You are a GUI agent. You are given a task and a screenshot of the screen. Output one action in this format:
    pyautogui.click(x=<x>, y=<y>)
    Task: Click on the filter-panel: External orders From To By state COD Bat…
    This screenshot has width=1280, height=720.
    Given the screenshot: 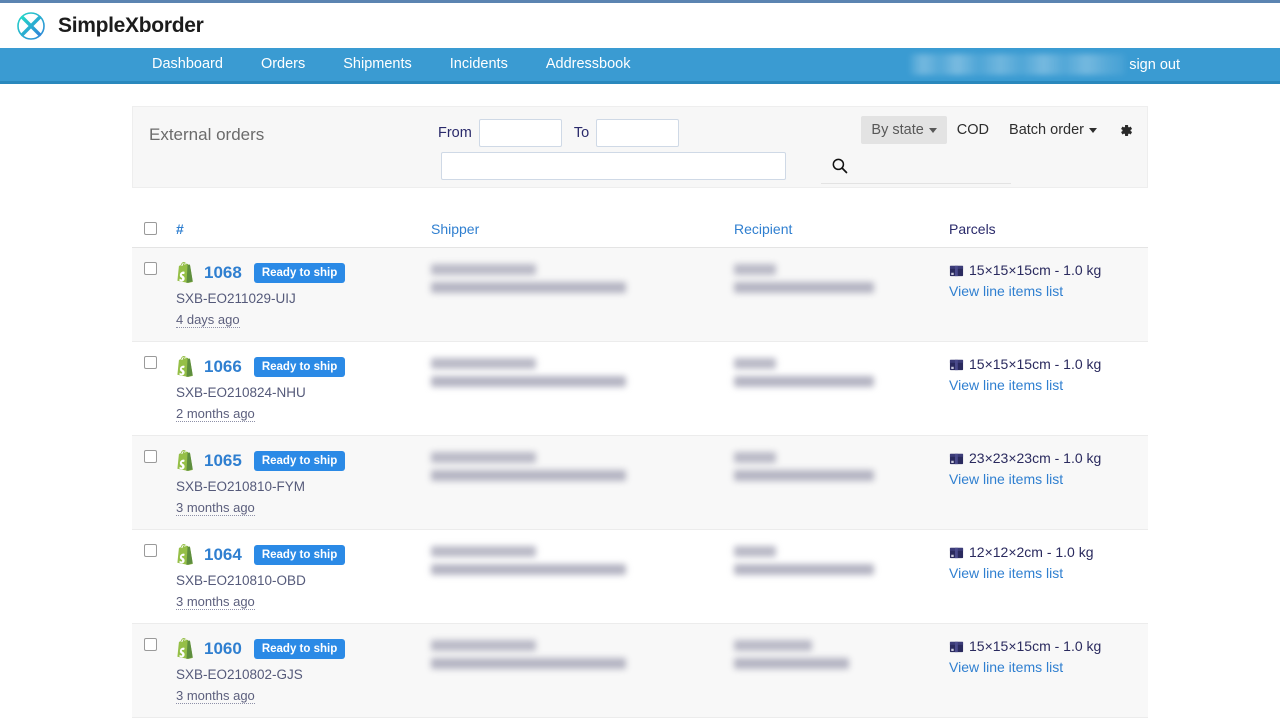 What is the action you would take?
    pyautogui.click(x=640, y=147)
    